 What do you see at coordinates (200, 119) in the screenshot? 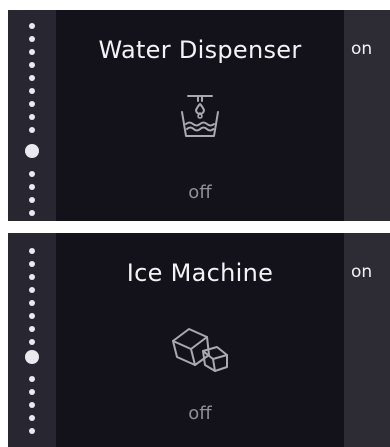
I see `water-dispenser-icon` at bounding box center [200, 119].